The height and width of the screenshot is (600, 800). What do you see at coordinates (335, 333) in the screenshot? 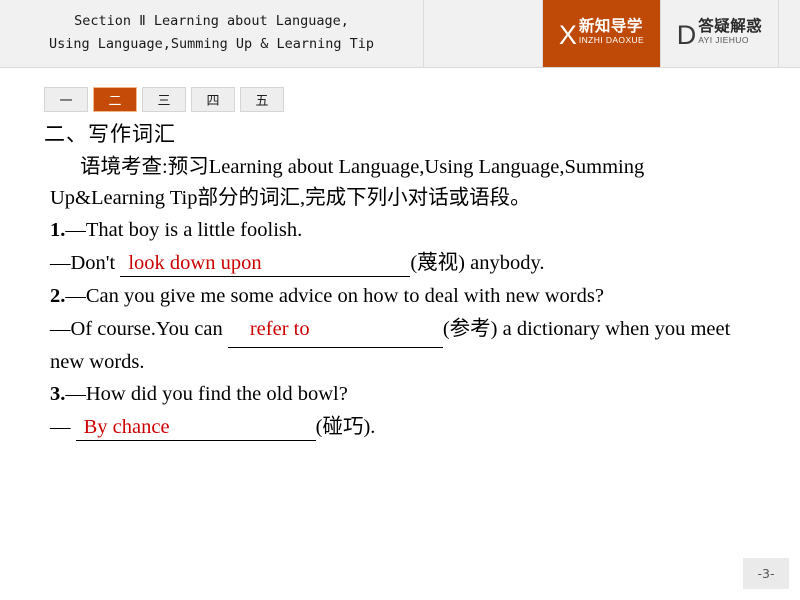
I see `question-2-blank: refer to` at bounding box center [335, 333].